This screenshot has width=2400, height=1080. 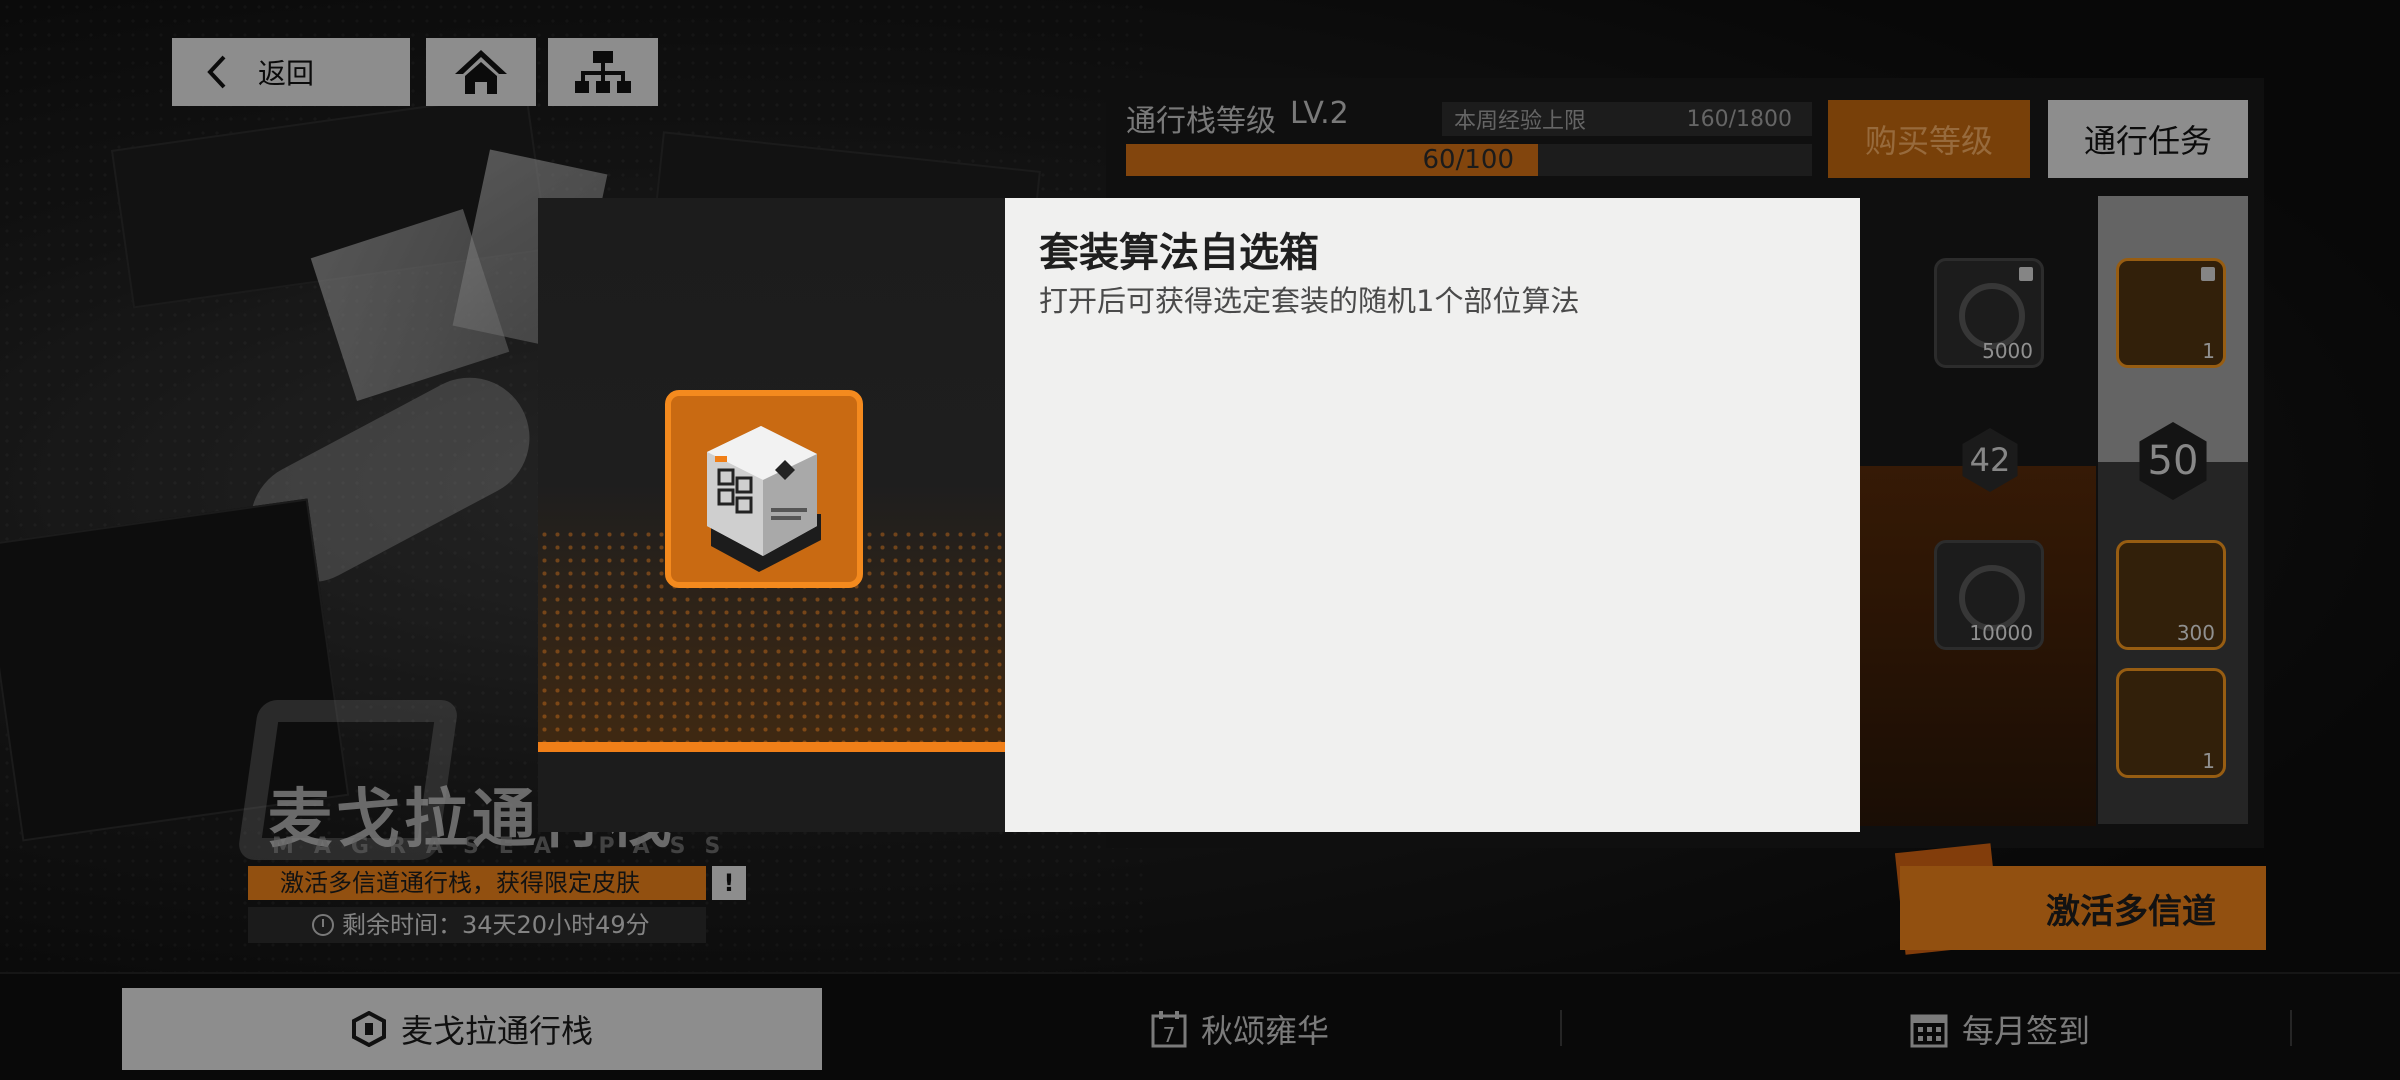 I want to click on algorithm-box-icon, so click(x=764, y=499).